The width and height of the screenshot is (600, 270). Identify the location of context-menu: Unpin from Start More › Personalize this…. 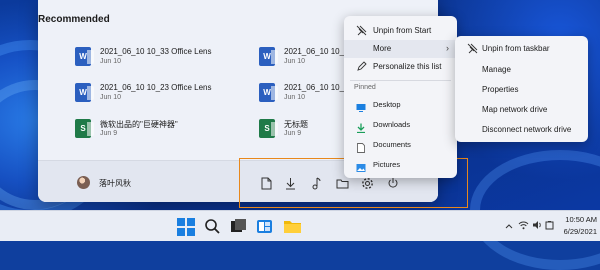
(400, 97).